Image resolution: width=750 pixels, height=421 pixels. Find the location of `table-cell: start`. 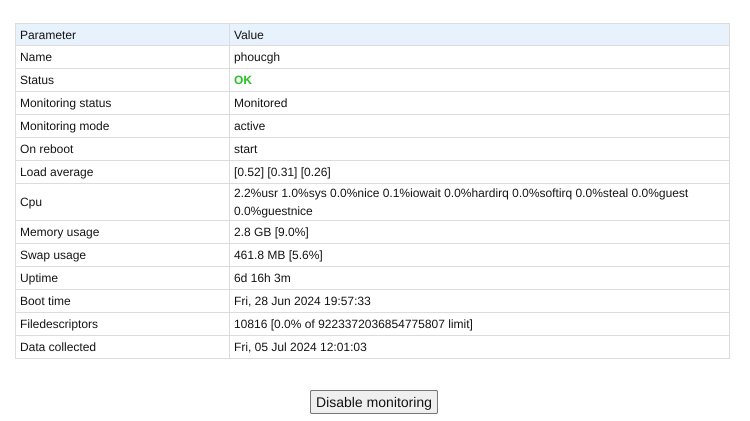

table-cell: start is located at coordinates (480, 149).